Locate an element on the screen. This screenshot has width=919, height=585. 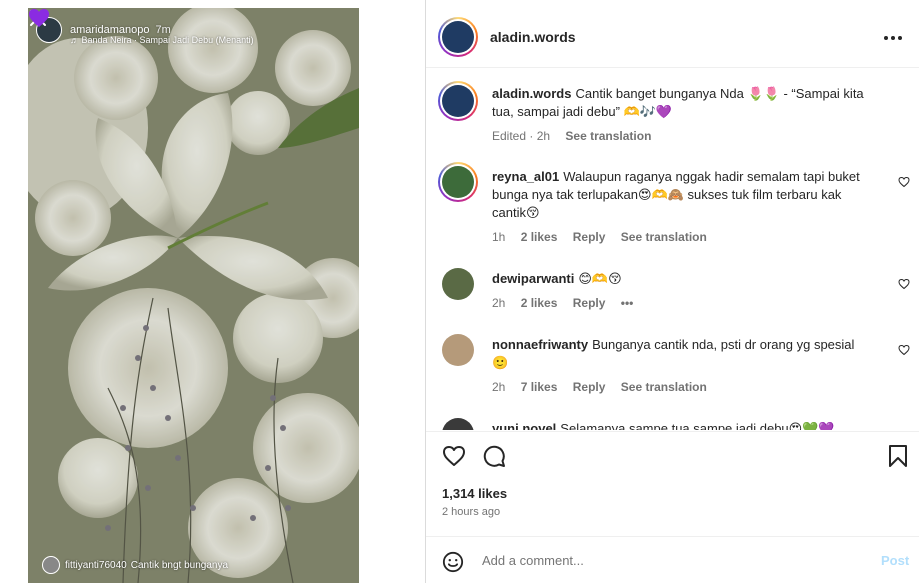
comment-meta: 1h 2 likes Reply See translation is located at coordinates (605, 237).